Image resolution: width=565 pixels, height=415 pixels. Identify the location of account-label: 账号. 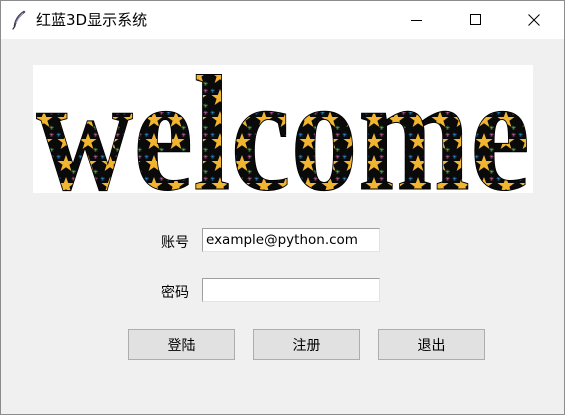
(175, 243).